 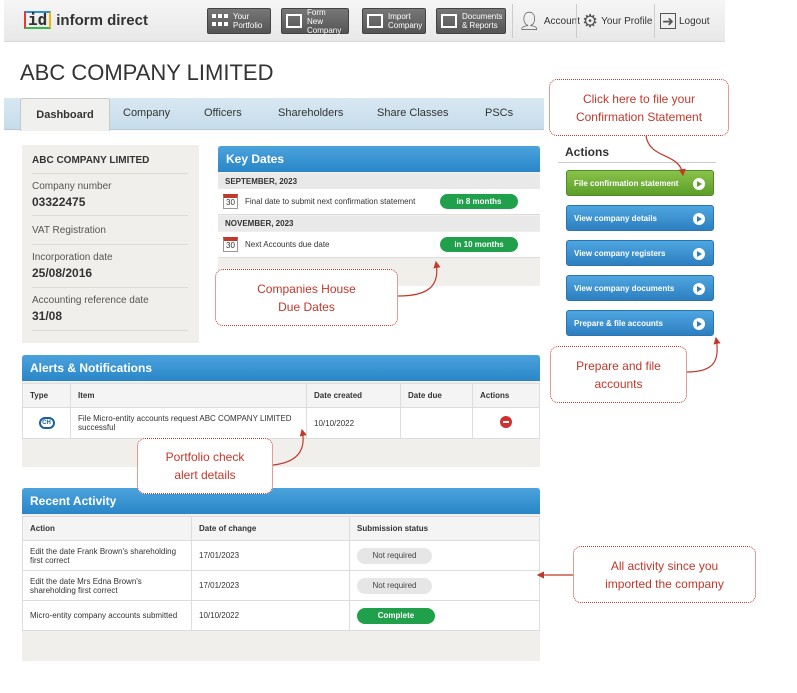 I want to click on incorporation-row: Incorporation date 25/08/2016, so click(x=110, y=265).